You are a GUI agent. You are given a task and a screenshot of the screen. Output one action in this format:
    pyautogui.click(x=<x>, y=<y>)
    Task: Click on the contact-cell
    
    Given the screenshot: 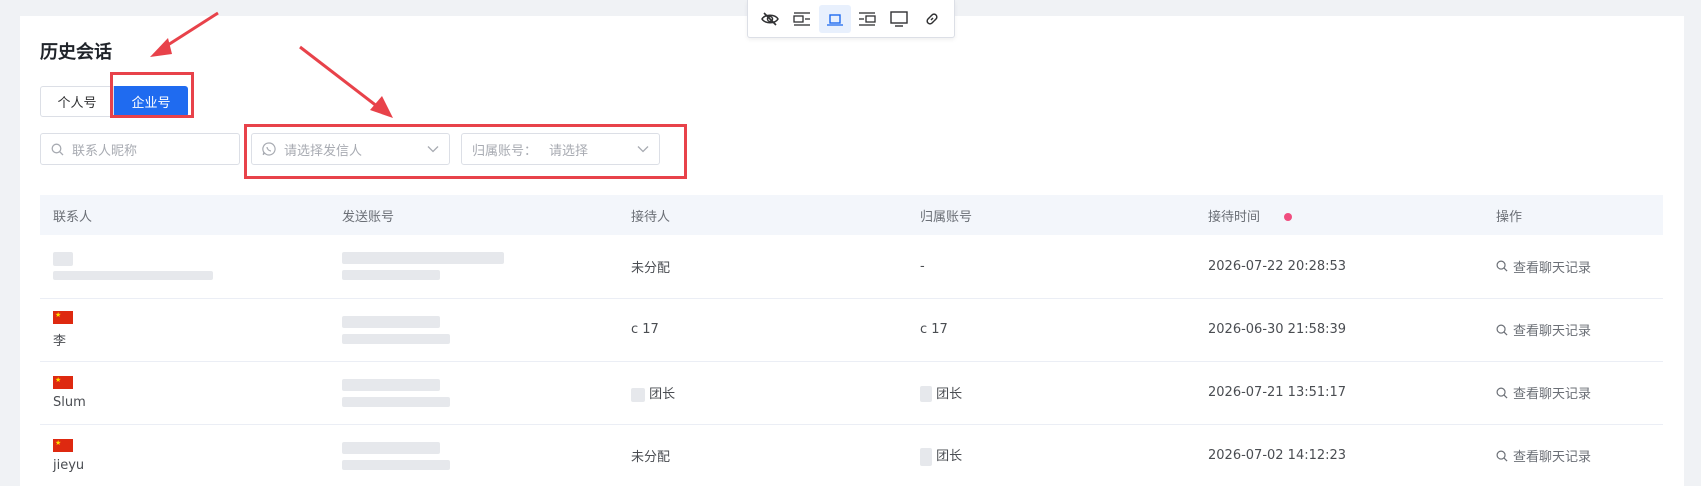 What is the action you would take?
    pyautogui.click(x=184, y=267)
    